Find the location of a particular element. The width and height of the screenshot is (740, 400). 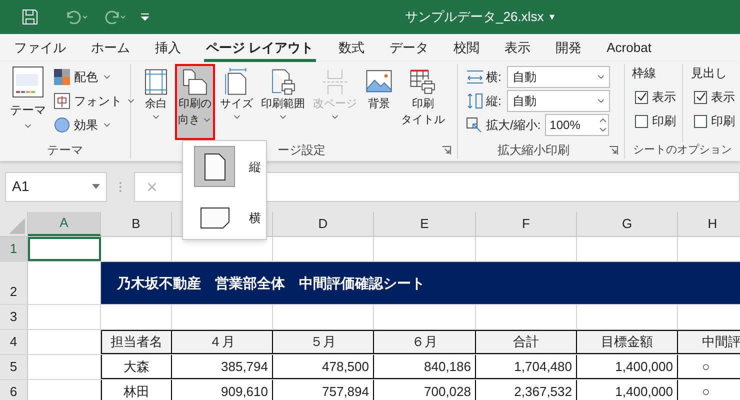

table-printer-icon is located at coordinates (423, 82).